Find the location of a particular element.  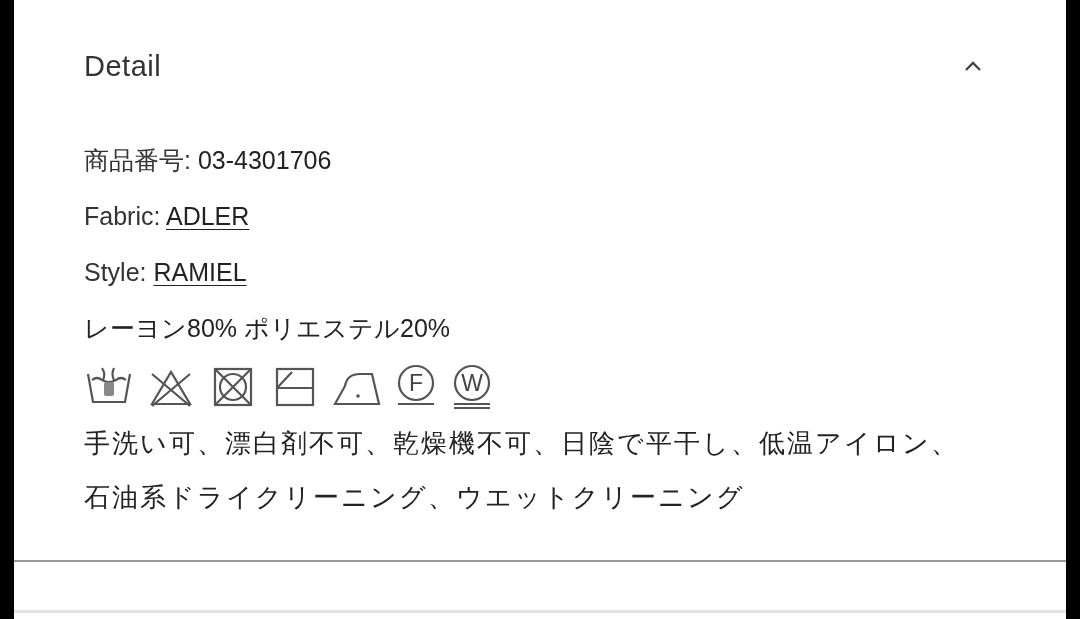

spec-label: Style: is located at coordinates (116, 272).